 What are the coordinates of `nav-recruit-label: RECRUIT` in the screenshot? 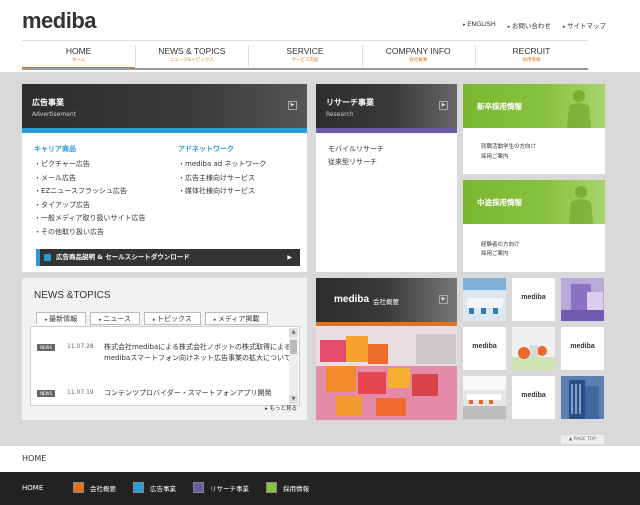 It's located at (531, 51).